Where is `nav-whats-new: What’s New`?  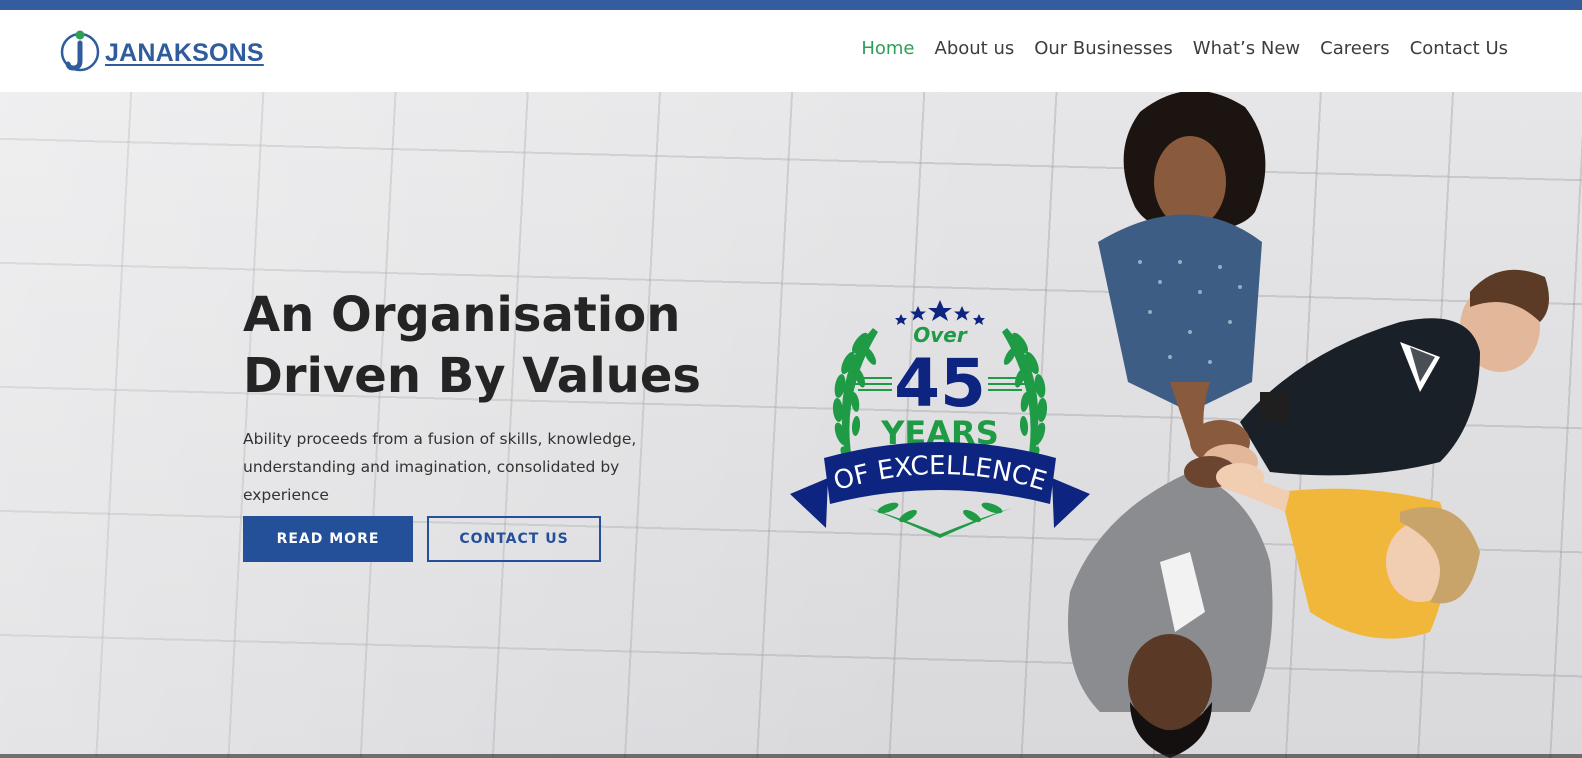
nav-whats-new: What’s New is located at coordinates (1246, 48).